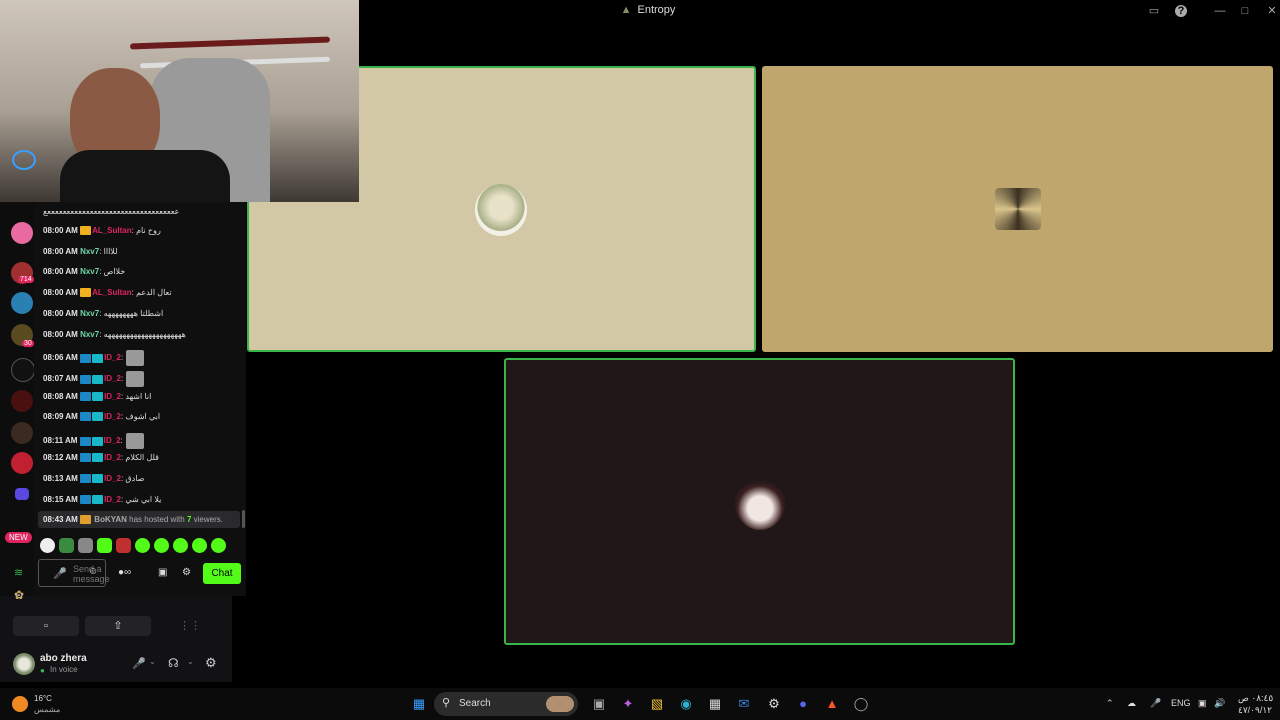  I want to click on chevron-up-icon: ⌃, so click(1110, 703).